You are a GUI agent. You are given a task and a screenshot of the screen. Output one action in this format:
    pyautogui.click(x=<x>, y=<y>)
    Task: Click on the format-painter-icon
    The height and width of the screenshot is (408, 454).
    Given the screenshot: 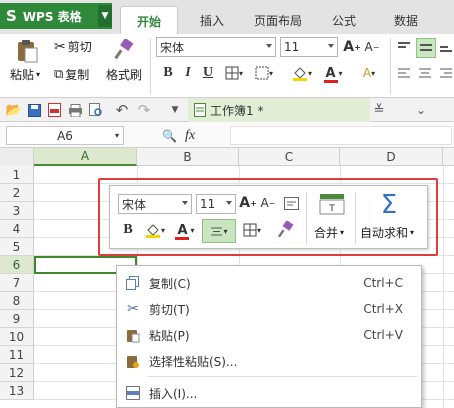 What is the action you would take?
    pyautogui.click(x=123, y=50)
    